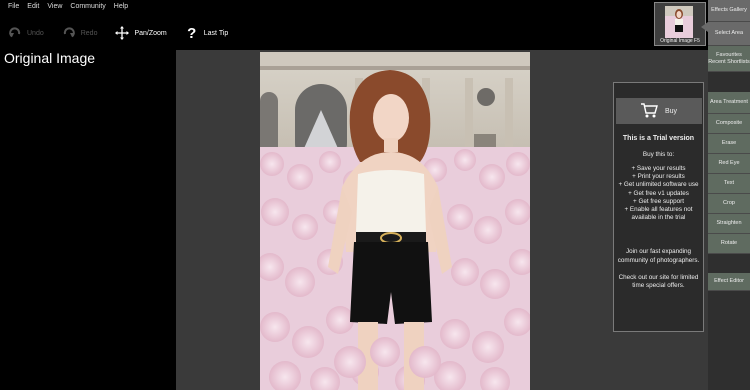  What do you see at coordinates (729, 204) in the screenshot?
I see `crop-button: Crop` at bounding box center [729, 204].